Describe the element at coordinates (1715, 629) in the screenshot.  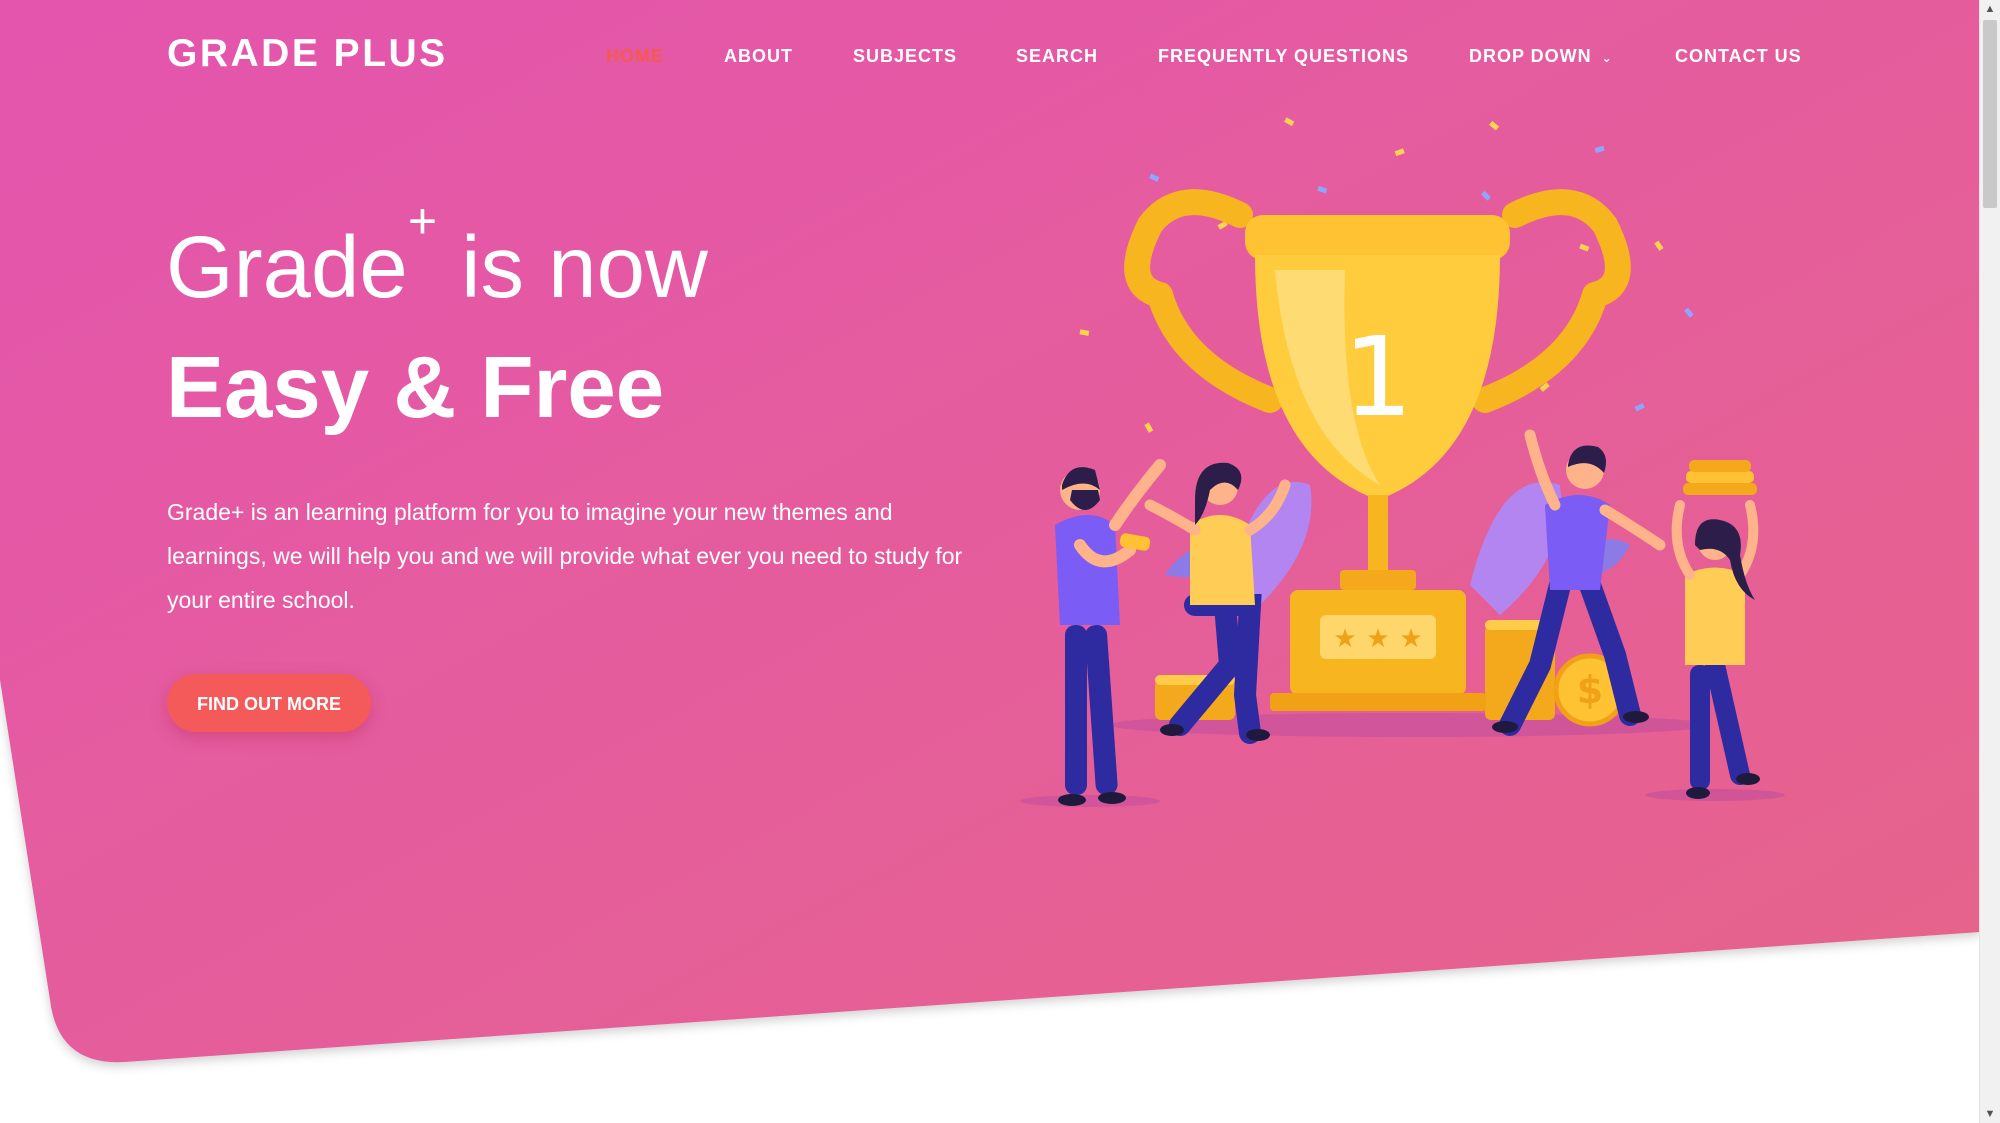
I see `person-woman-right` at that location.